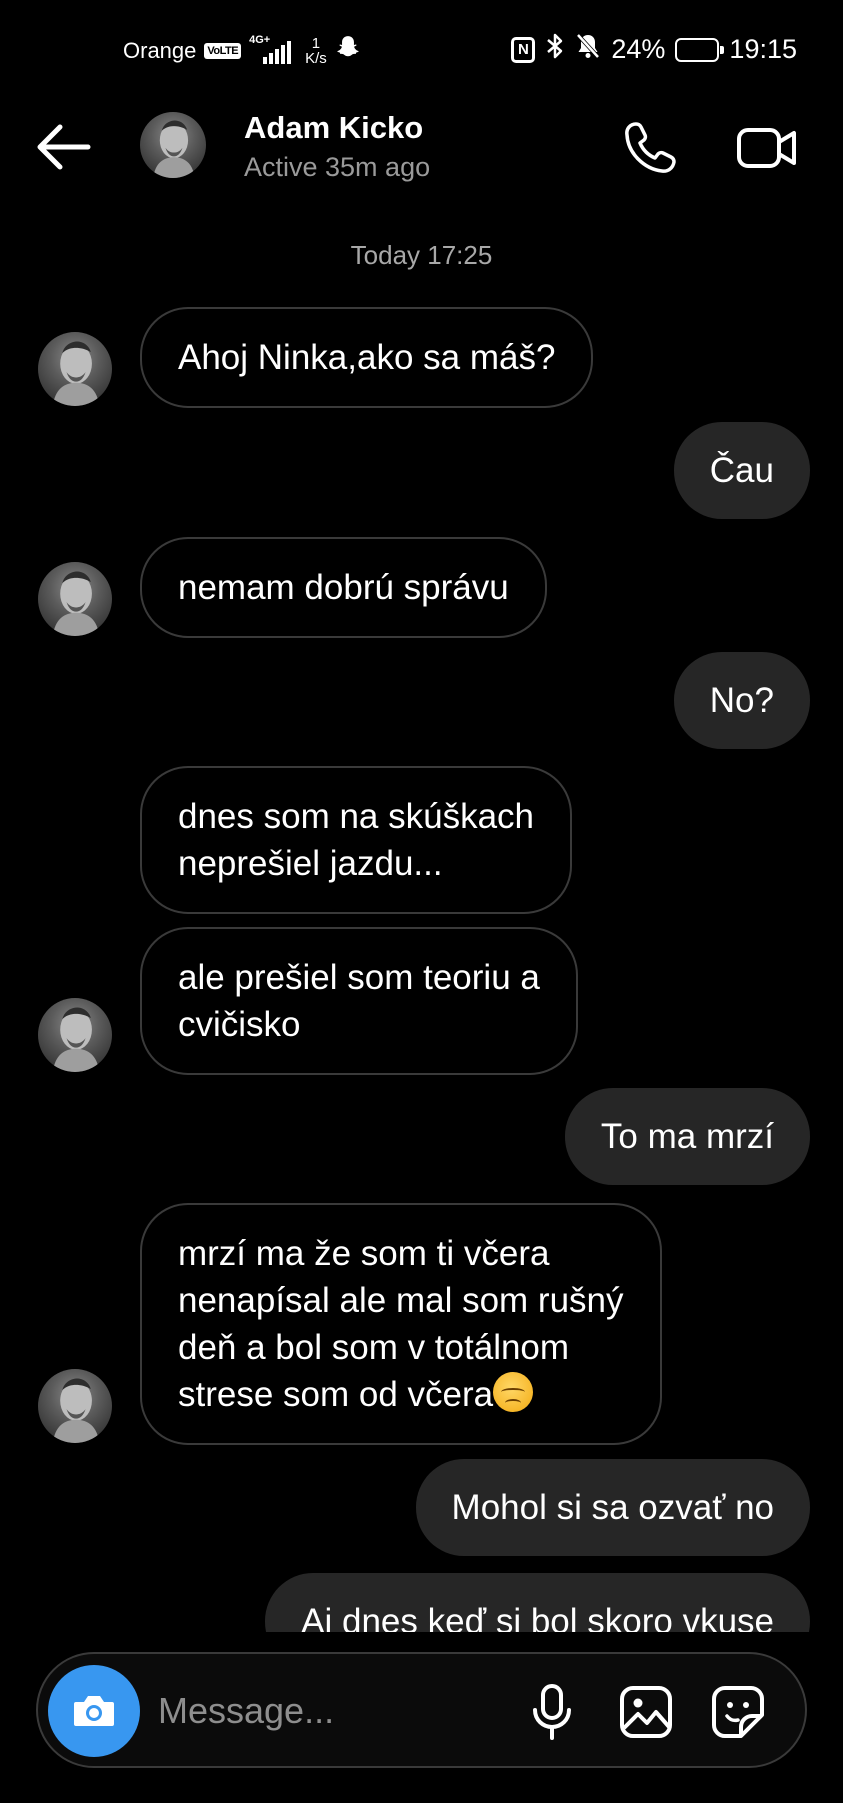 This screenshot has width=843, height=1803. Describe the element at coordinates (160, 50) in the screenshot. I see `carrier-label: Orange` at that location.